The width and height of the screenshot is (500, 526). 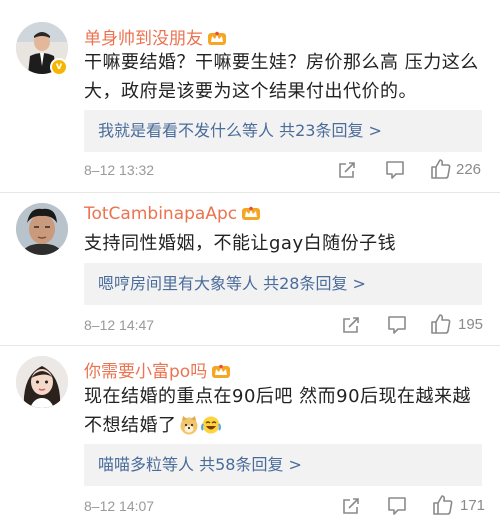 I want to click on comment-text: 支持同性婚姻，不能让gay白随份子钱, so click(x=240, y=243).